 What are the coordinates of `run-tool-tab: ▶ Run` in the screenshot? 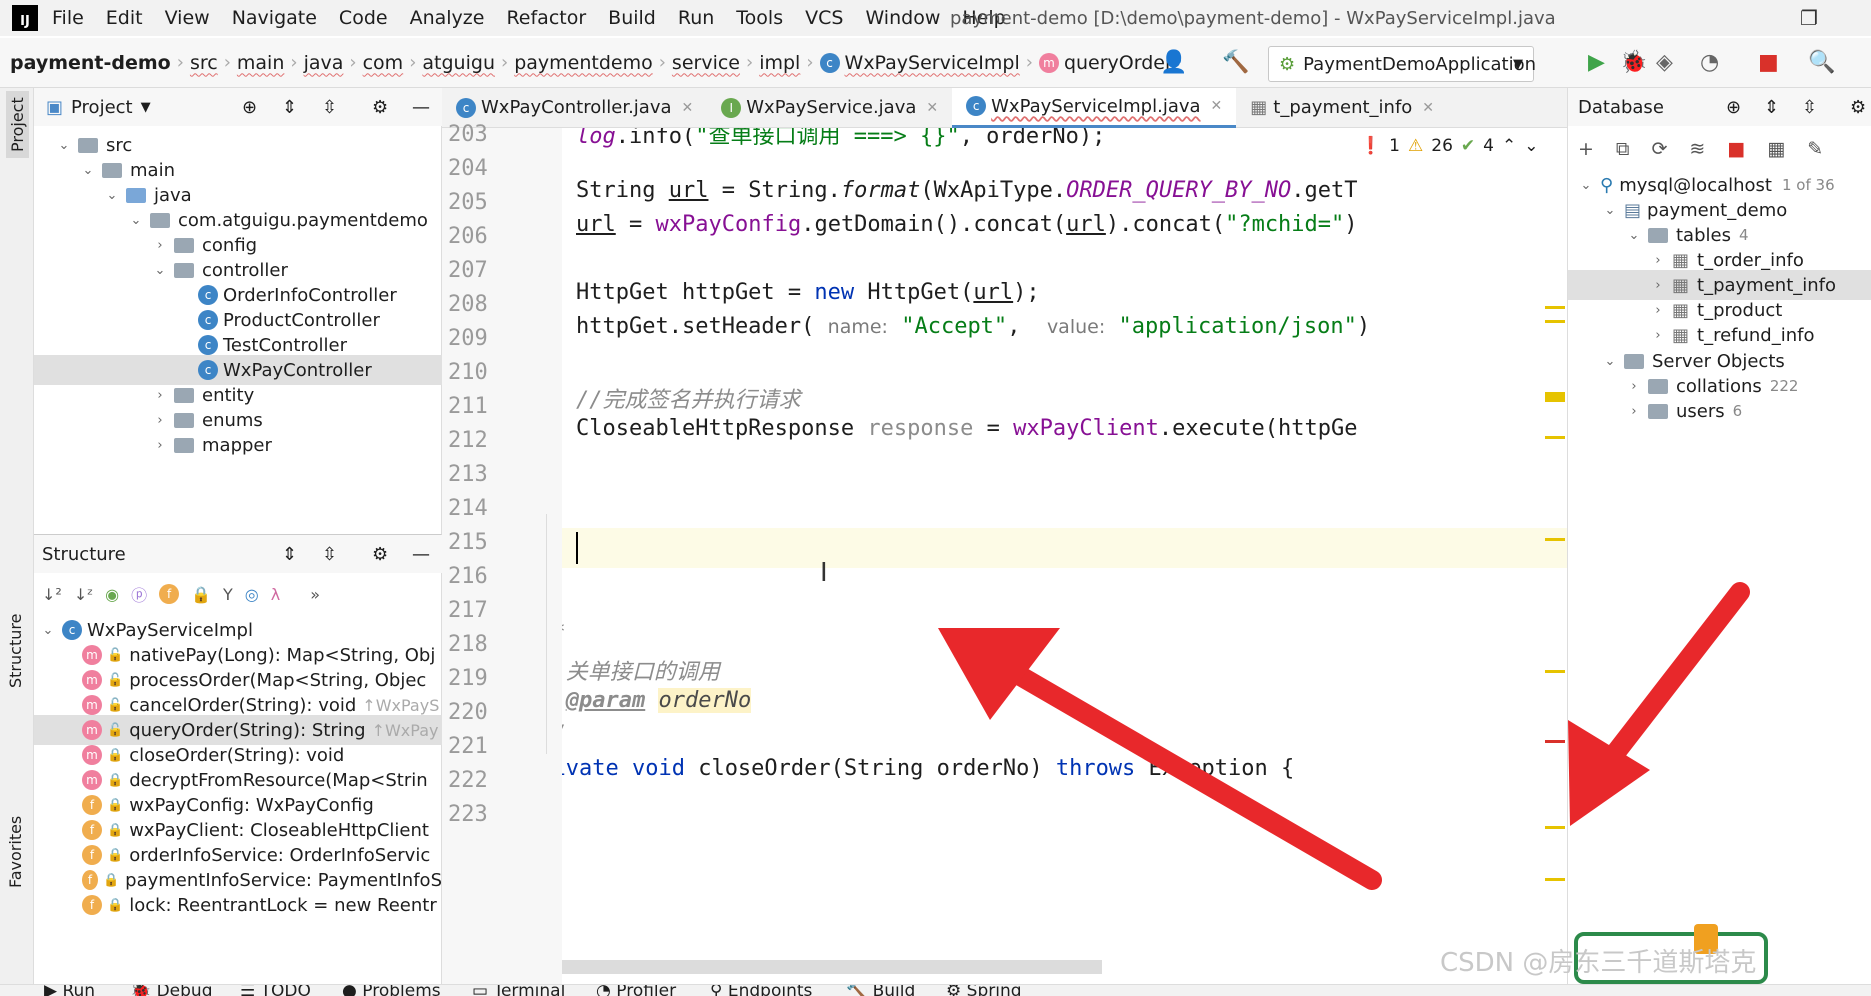 It's located at (70, 990).